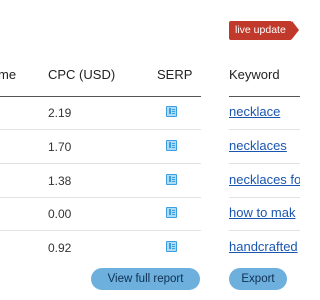  What do you see at coordinates (264, 246) in the screenshot?
I see `keyword-link: handcrafted` at bounding box center [264, 246].